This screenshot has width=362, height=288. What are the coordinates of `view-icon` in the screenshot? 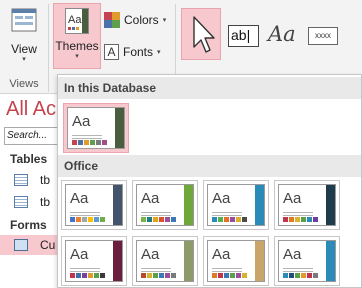 It's located at (24, 20).